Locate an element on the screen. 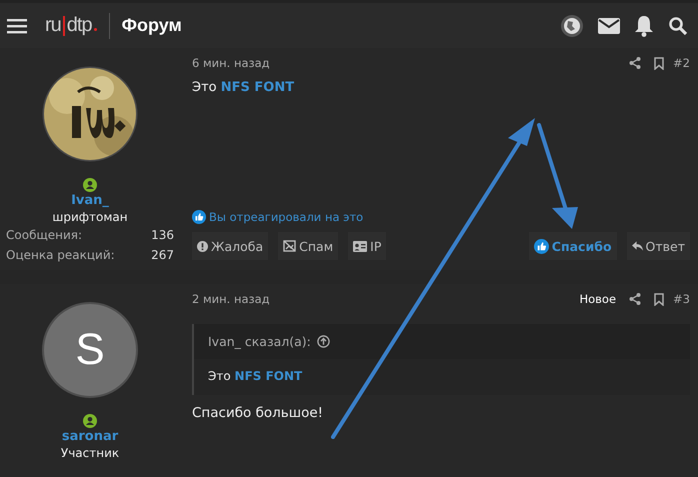  menu-icon is located at coordinates (17, 26).